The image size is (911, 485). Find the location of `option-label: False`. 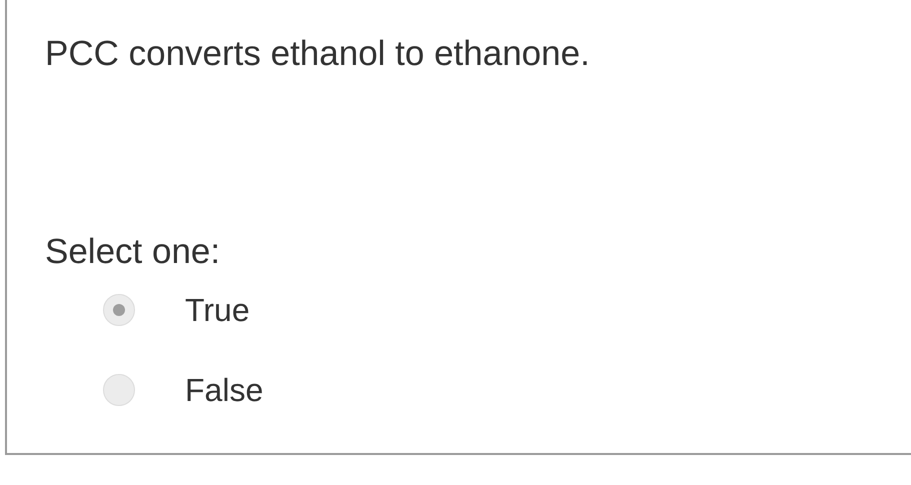

option-label: False is located at coordinates (224, 390).